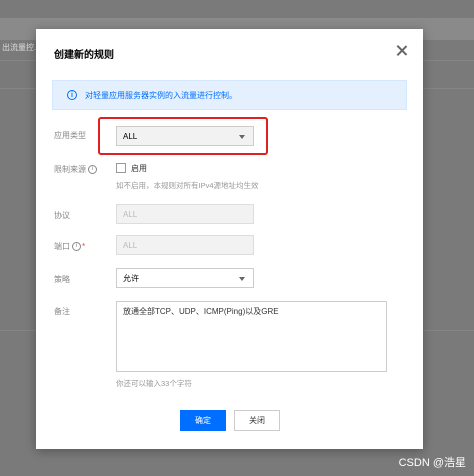 This screenshot has width=474, height=476. Describe the element at coordinates (402, 51) in the screenshot. I see `close-icon` at that location.